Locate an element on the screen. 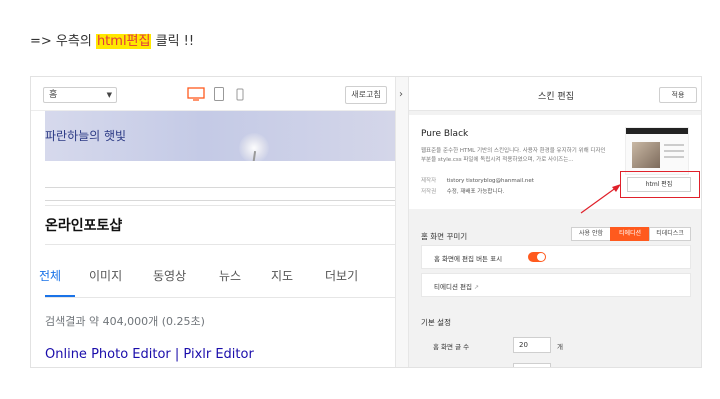 The height and width of the screenshot is (399, 720). result-title-link: Online Photo Editor | Pixlr Editor is located at coordinates (149, 354).